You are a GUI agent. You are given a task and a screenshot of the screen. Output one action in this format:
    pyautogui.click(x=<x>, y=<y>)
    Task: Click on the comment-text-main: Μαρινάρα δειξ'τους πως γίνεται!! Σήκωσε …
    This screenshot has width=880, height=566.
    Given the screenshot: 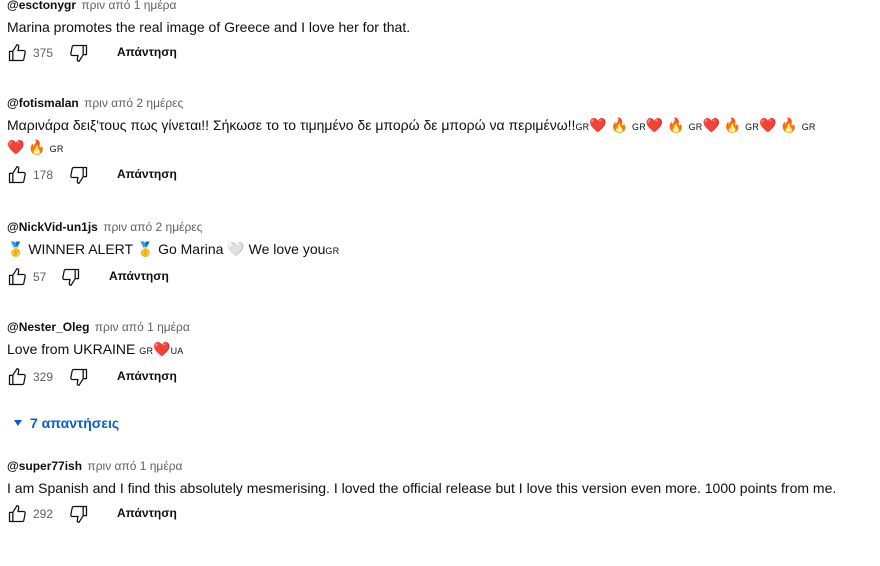 What is the action you would take?
    pyautogui.click(x=291, y=125)
    